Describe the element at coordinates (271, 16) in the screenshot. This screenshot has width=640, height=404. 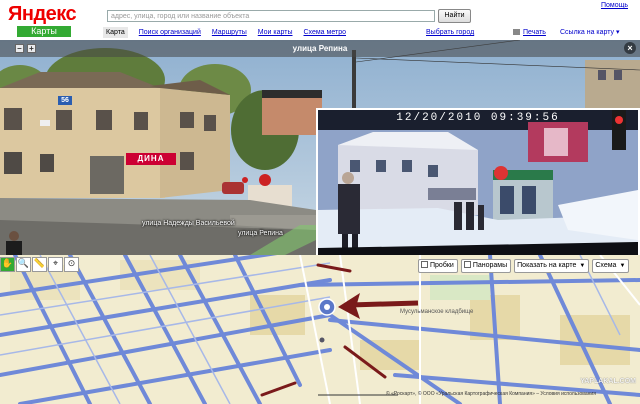
I see `search-input: адрес, улица, город или название объекта` at that location.